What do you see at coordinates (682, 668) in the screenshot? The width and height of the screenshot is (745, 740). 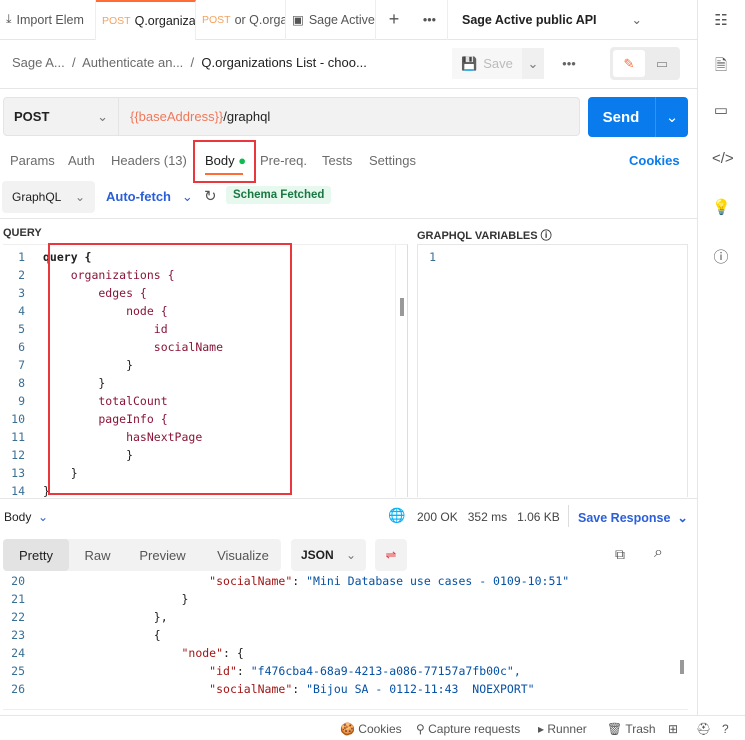 I see `response-scrollbar` at bounding box center [682, 668].